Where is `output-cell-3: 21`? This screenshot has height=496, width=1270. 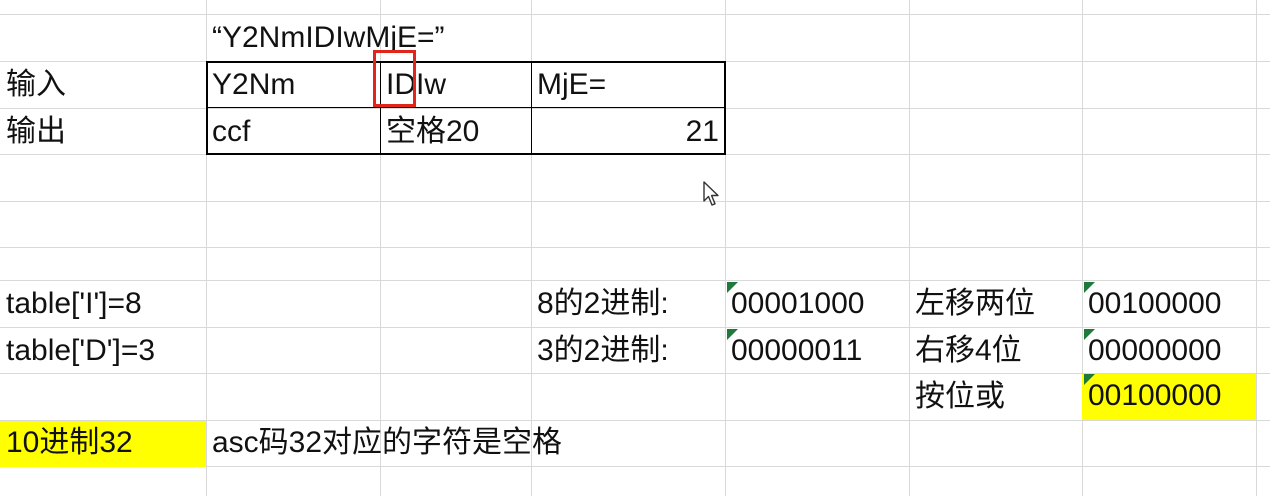
output-cell-3: 21 is located at coordinates (628, 133).